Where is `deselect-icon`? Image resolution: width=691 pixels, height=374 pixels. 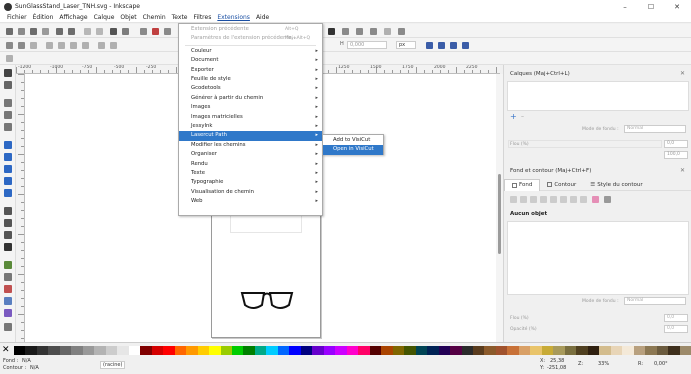 deselect-icon is located at coordinates (33, 45).